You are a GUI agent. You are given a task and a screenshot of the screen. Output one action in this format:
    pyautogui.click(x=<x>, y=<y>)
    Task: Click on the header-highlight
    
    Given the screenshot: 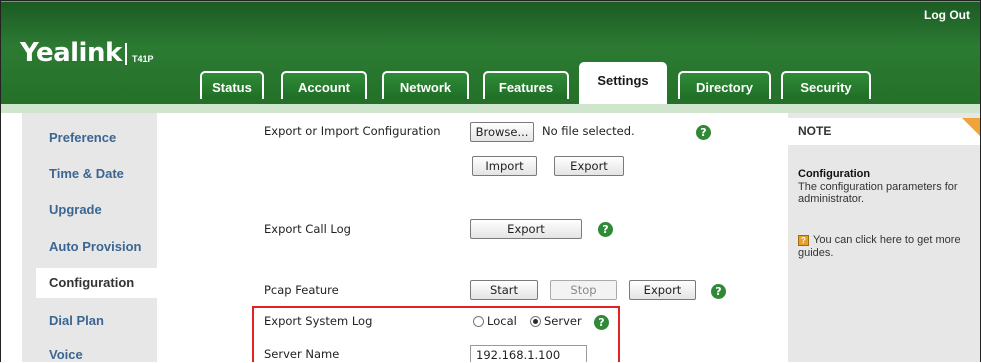 What is the action you would take?
    pyautogui.click(x=490, y=1)
    